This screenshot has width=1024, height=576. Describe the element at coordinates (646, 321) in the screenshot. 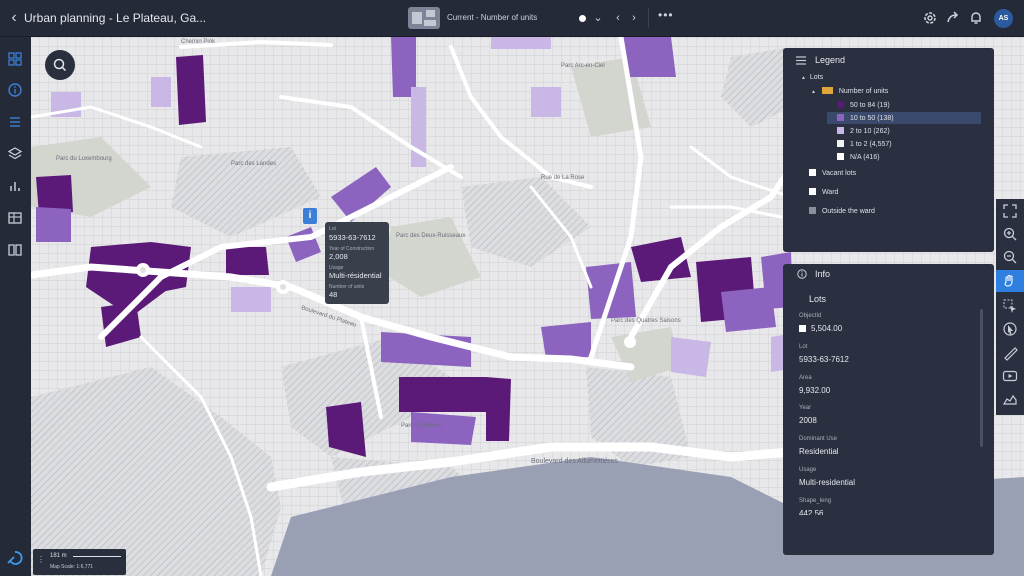

I see `label-parc-quatres-saisons: Parc des Quatres Saisons` at that location.